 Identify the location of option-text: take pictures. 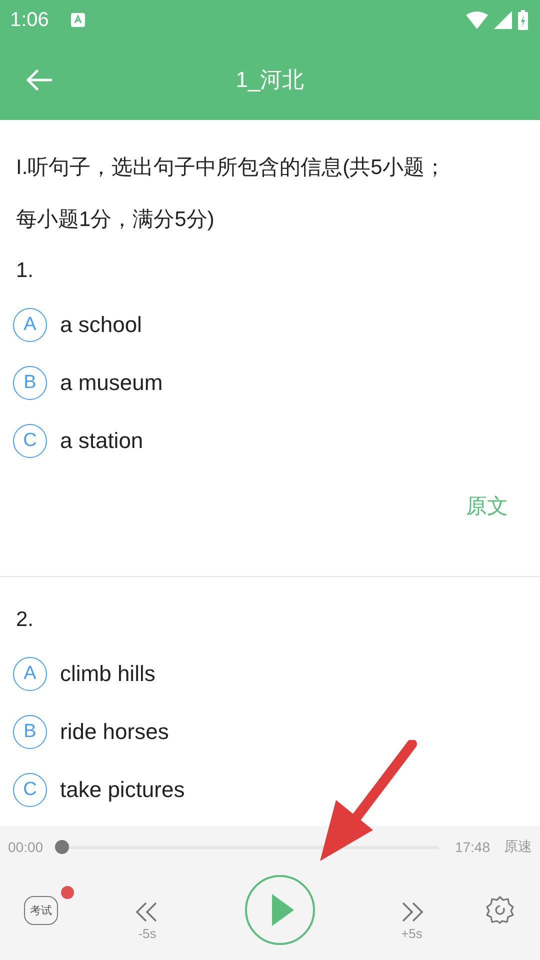
(122, 790).